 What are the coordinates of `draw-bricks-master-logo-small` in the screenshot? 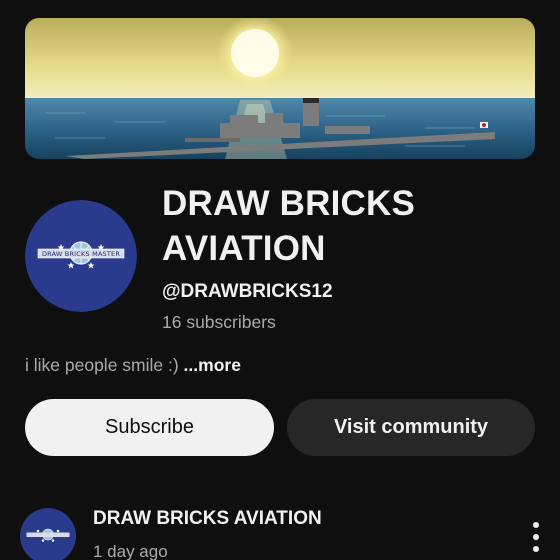 It's located at (48, 534).